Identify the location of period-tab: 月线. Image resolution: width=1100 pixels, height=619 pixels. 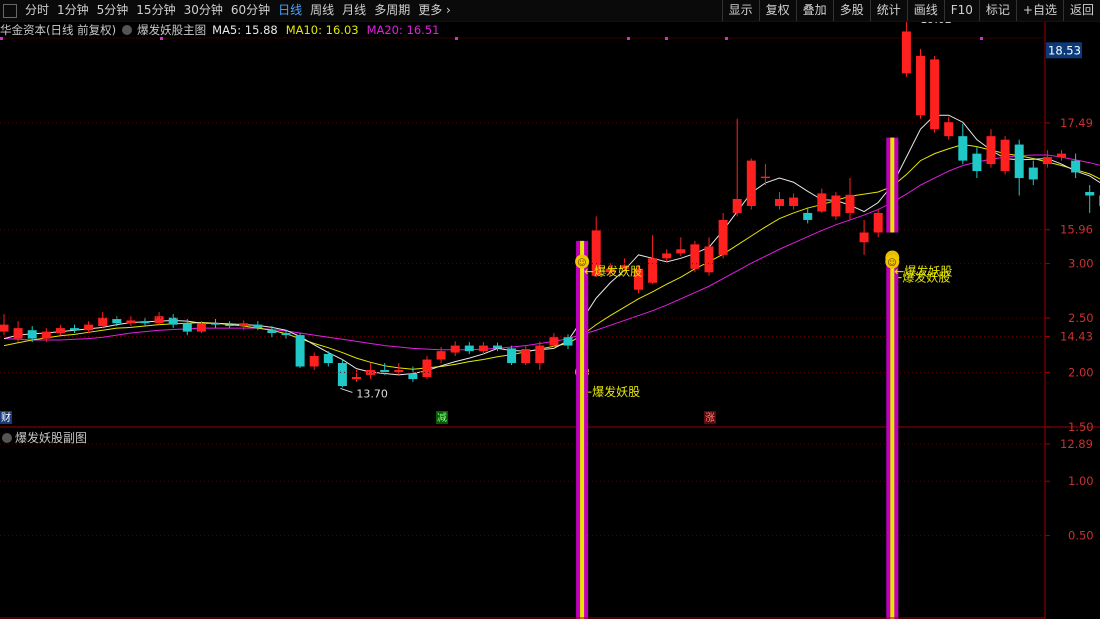
(354, 10).